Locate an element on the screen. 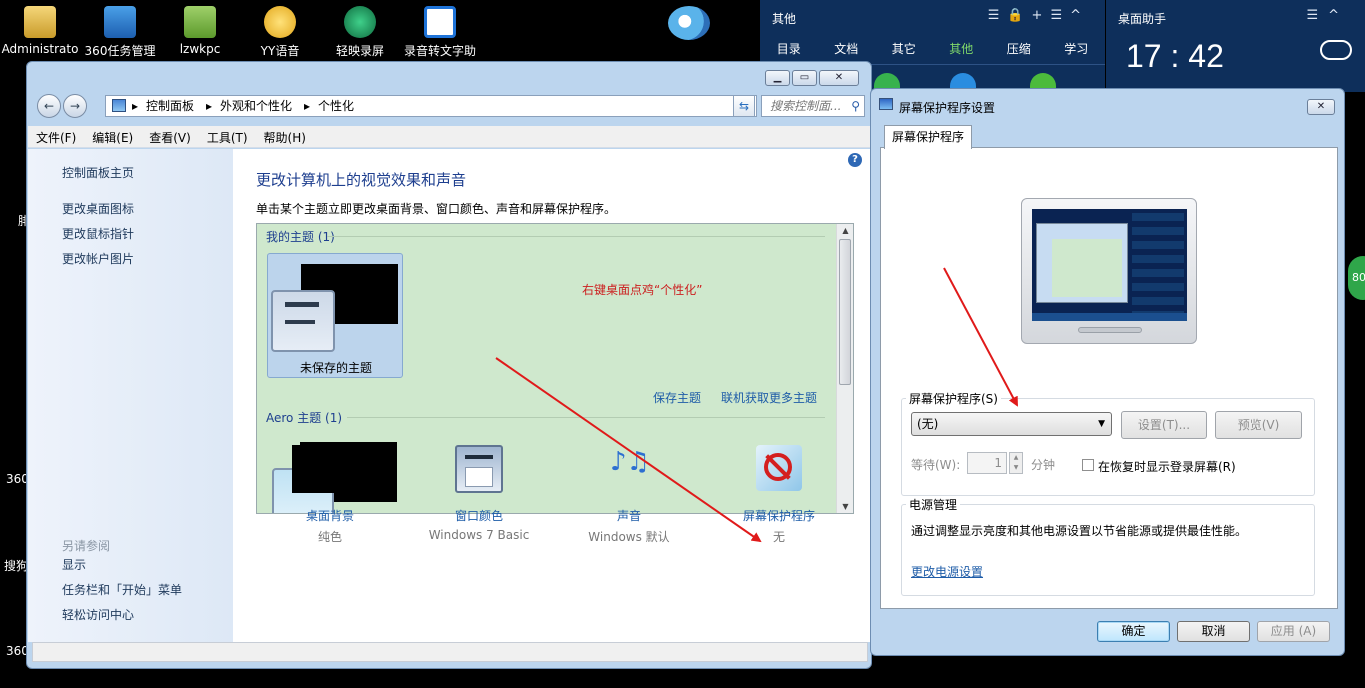  nav-control-panel-home: 控制面板主页 is located at coordinates (98, 172).